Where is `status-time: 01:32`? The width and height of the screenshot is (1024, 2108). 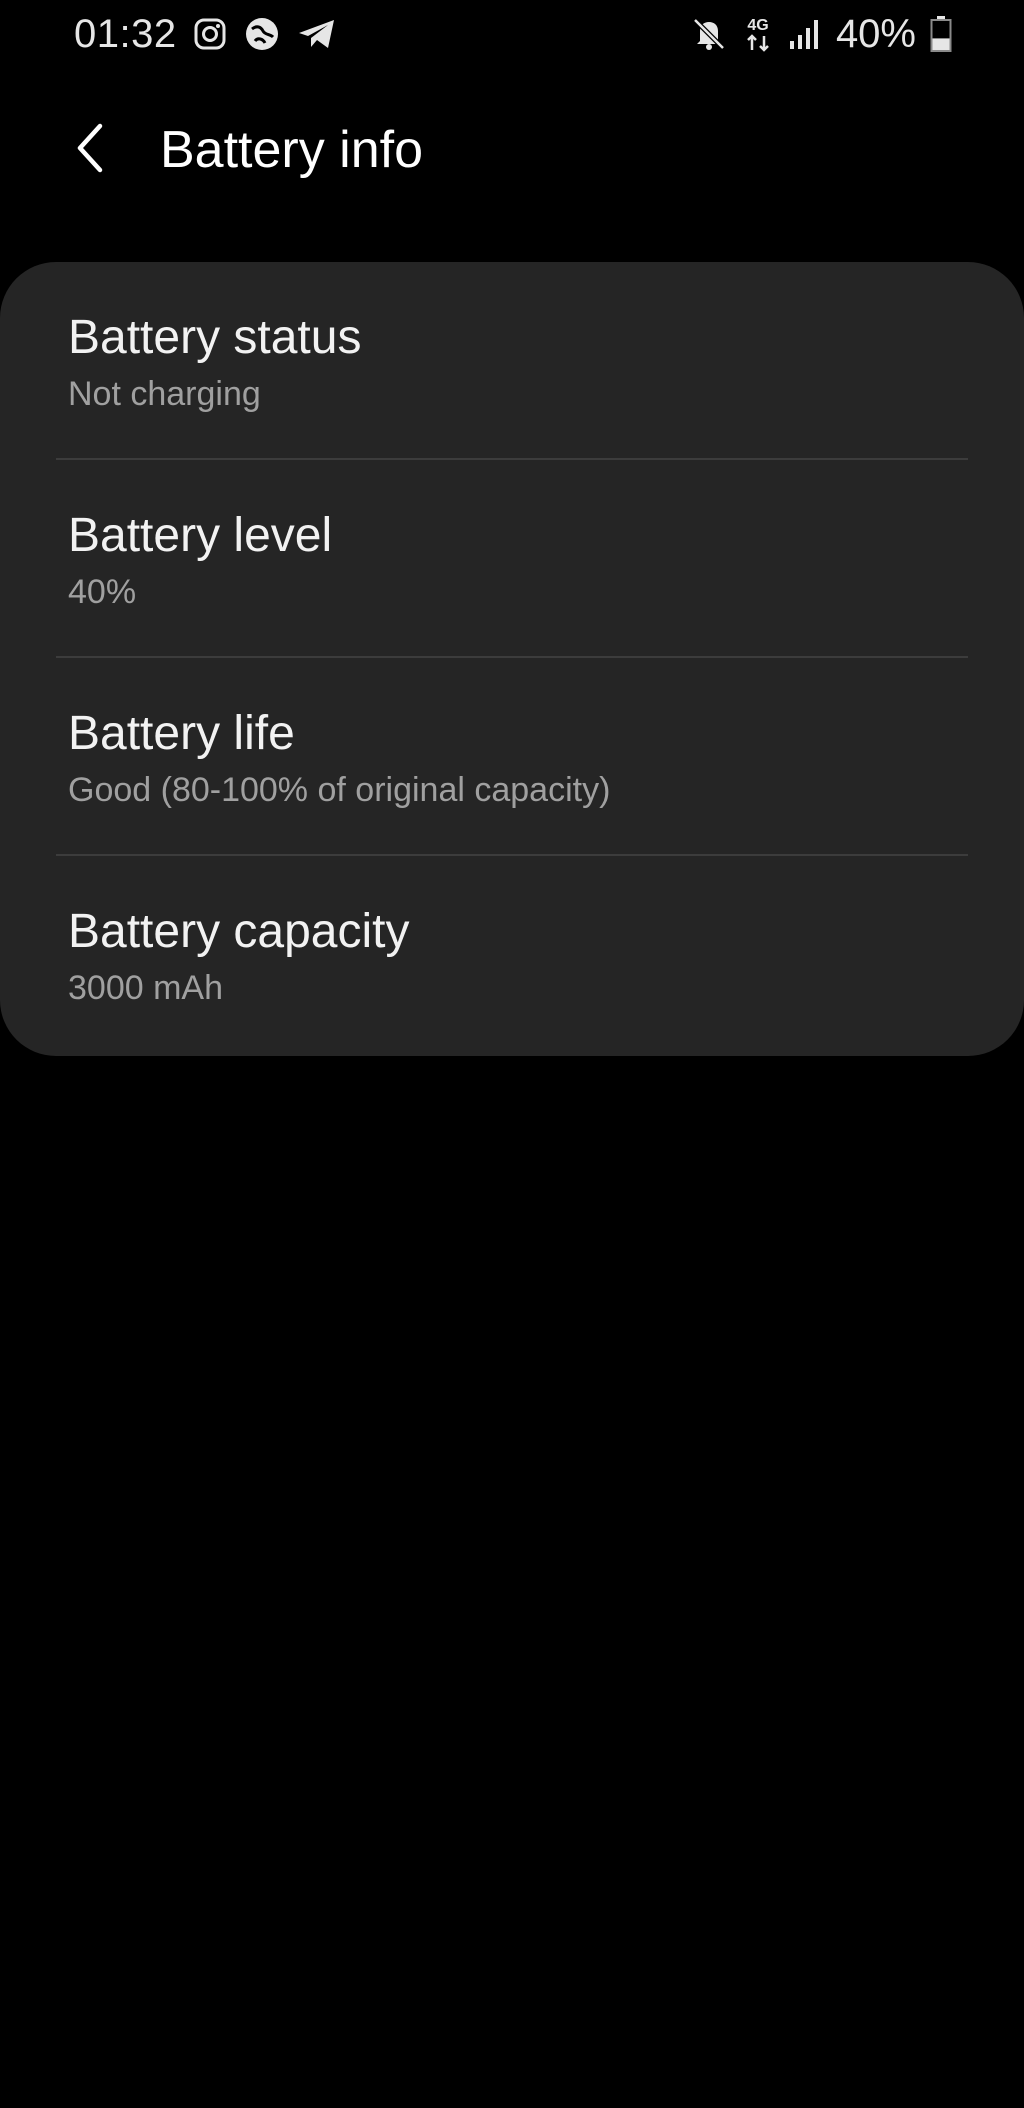 status-time: 01:32 is located at coordinates (125, 33).